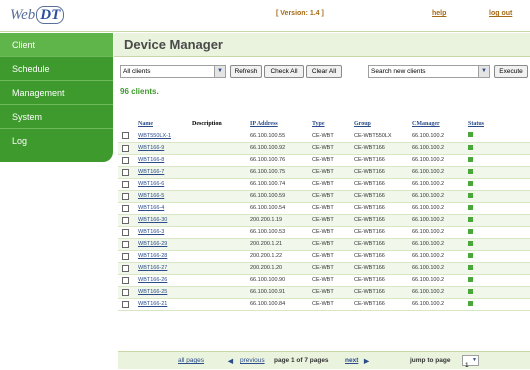 The height and width of the screenshot is (370, 530). What do you see at coordinates (56, 117) in the screenshot?
I see `sidebar-item-system: System` at bounding box center [56, 117].